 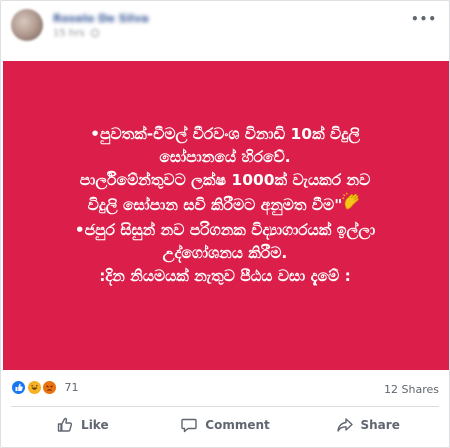 What do you see at coordinates (411, 389) in the screenshot?
I see `shares-count: 12 Shares` at bounding box center [411, 389].